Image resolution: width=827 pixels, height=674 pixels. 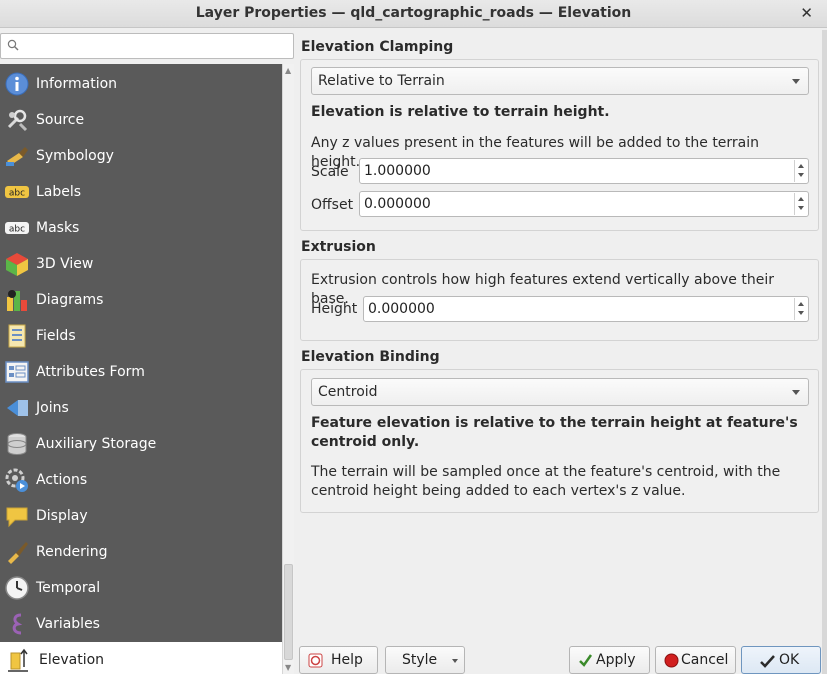 What do you see at coordinates (141, 264) in the screenshot?
I see `sidebar-item-3d-view: 3D View` at bounding box center [141, 264].